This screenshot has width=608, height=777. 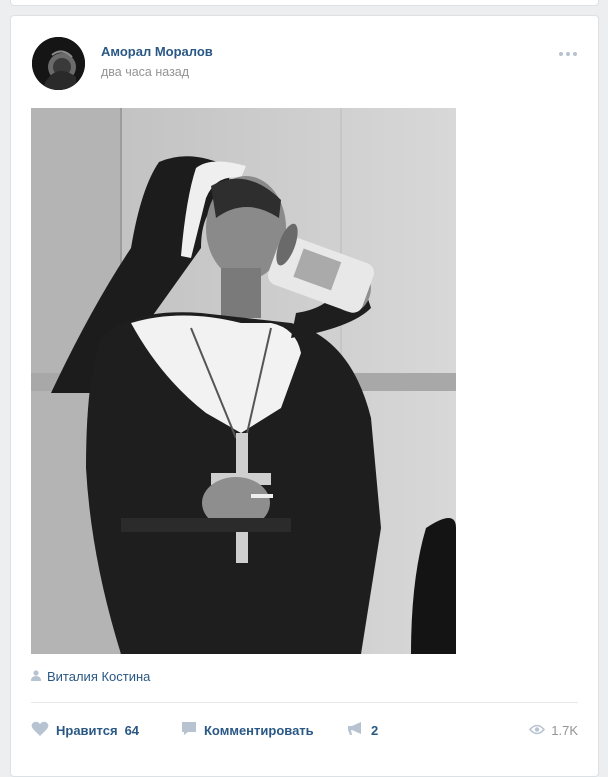 I want to click on megaphone-icon, so click(x=355, y=730).